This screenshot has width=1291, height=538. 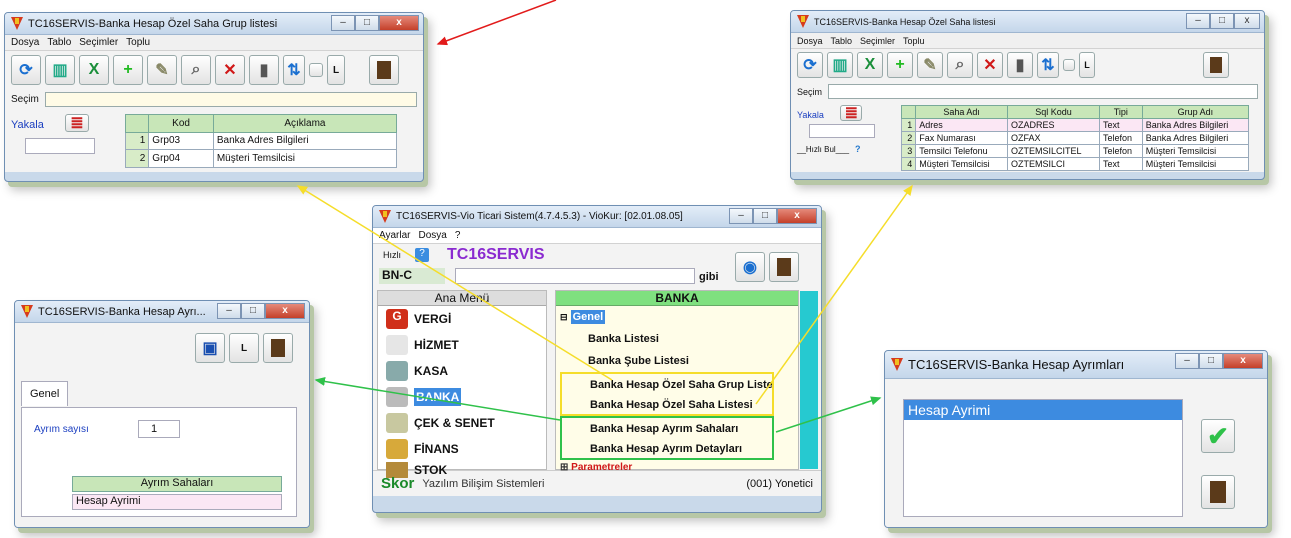 I want to click on col-grup-adi: Grup Adı, so click(x=1195, y=112).